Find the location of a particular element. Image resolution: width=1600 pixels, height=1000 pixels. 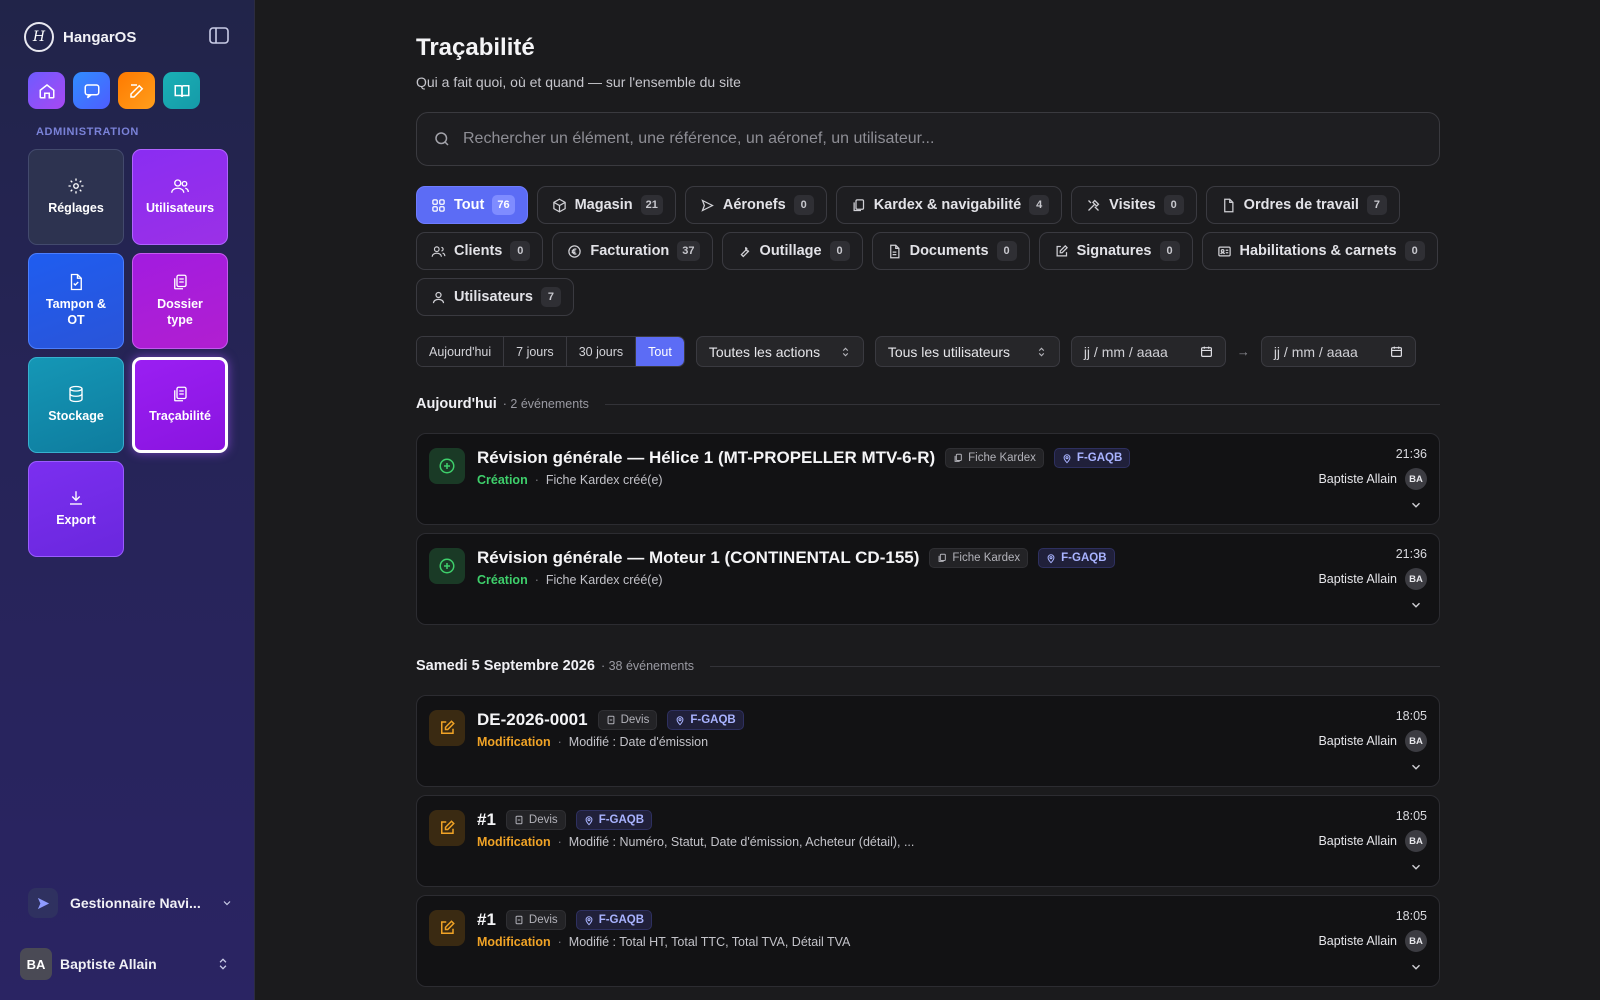

actions-select: Toutes les actions is located at coordinates (779, 351).